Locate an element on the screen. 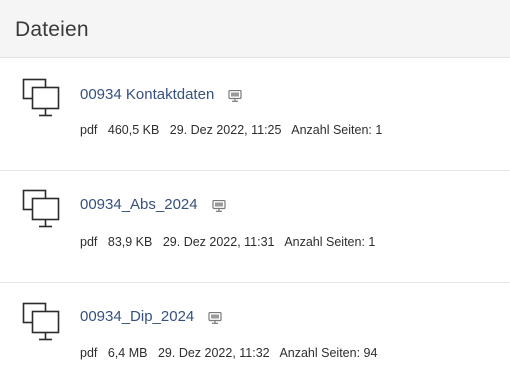  file-name-link: 00934 Kontaktdaten is located at coordinates (147, 95).